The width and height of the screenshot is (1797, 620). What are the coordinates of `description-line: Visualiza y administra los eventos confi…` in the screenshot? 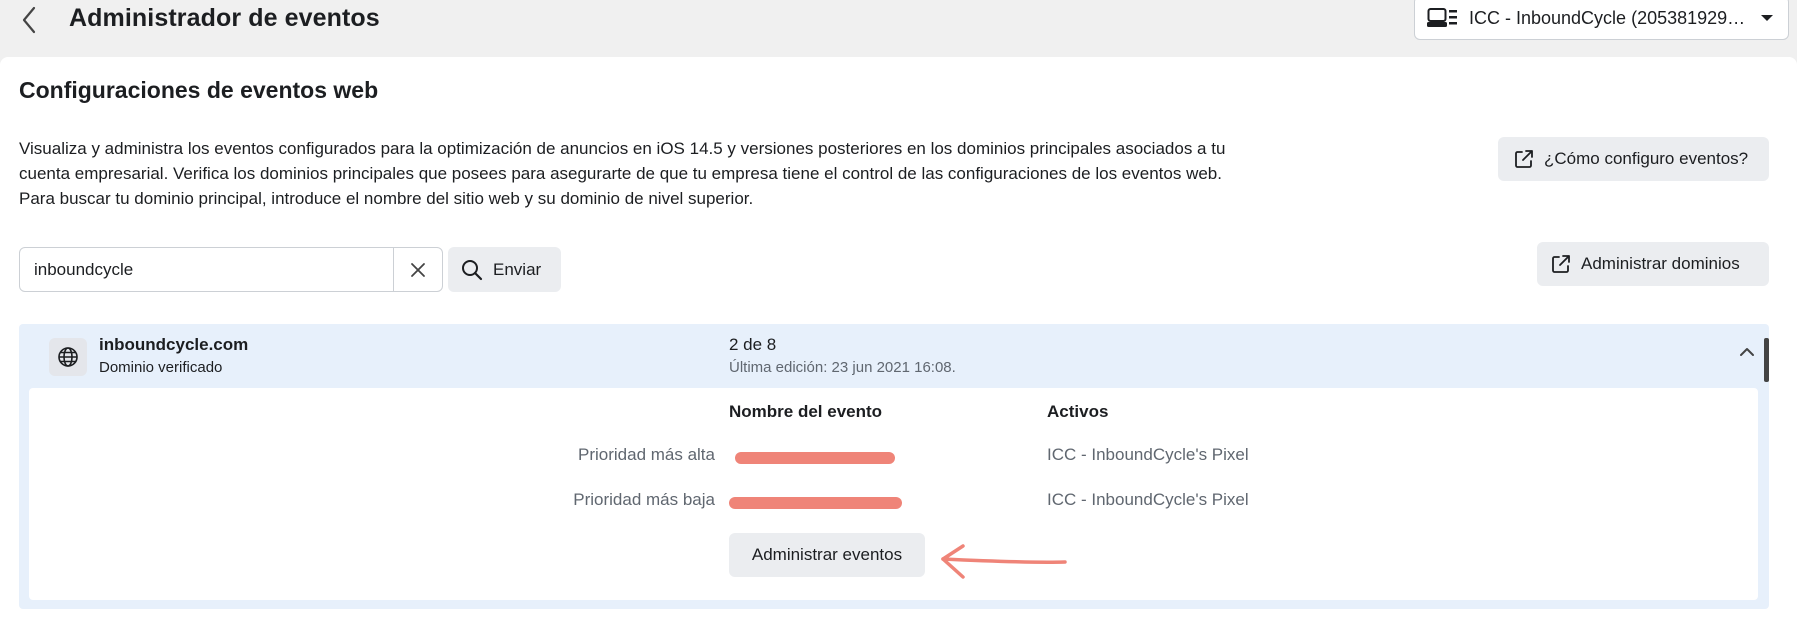 It's located at (622, 148).